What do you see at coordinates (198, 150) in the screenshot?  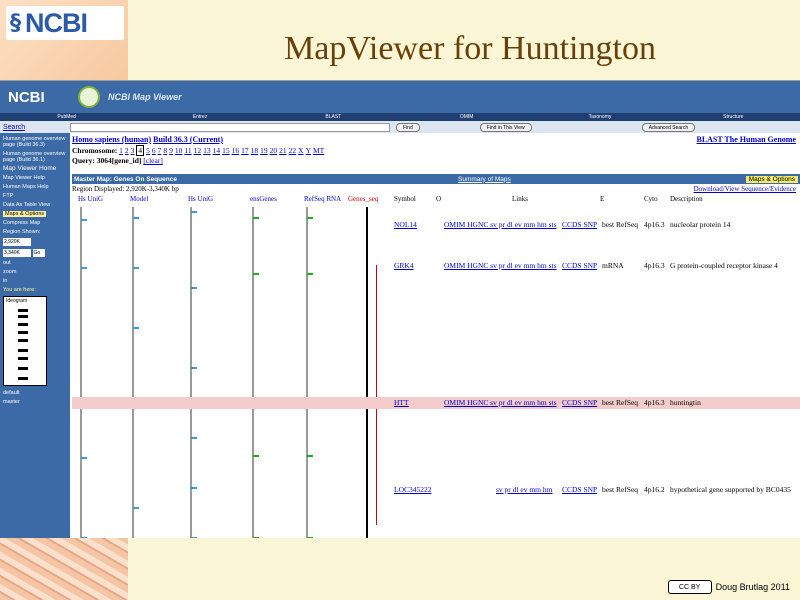 I see `chromosome-link: 12` at bounding box center [198, 150].